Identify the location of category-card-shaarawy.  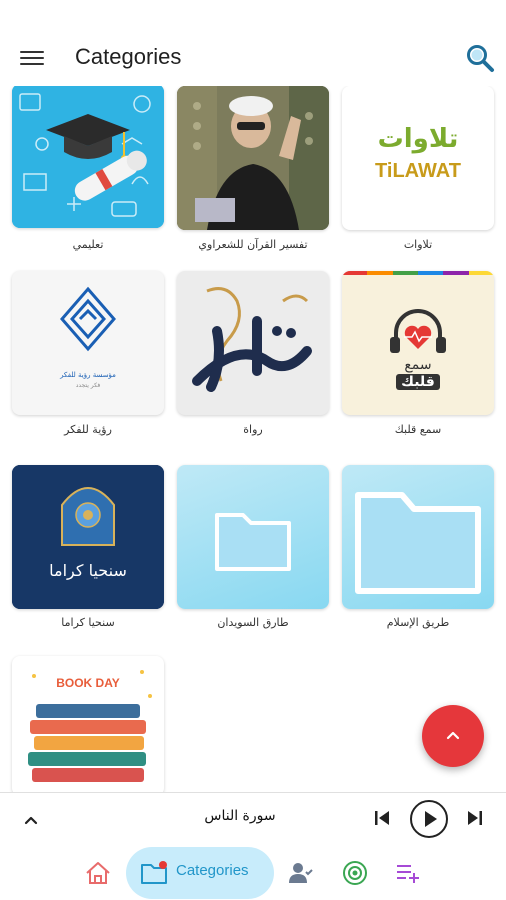
(253, 158).